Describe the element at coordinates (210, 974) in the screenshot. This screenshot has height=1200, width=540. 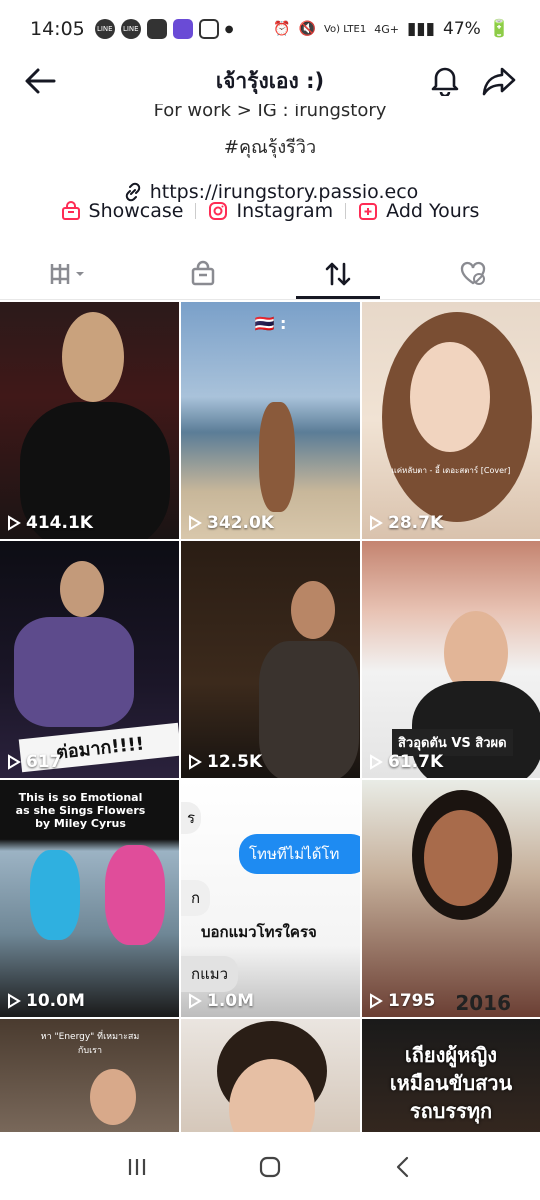
I see `chat-bubble-left-2: กแมว` at that location.